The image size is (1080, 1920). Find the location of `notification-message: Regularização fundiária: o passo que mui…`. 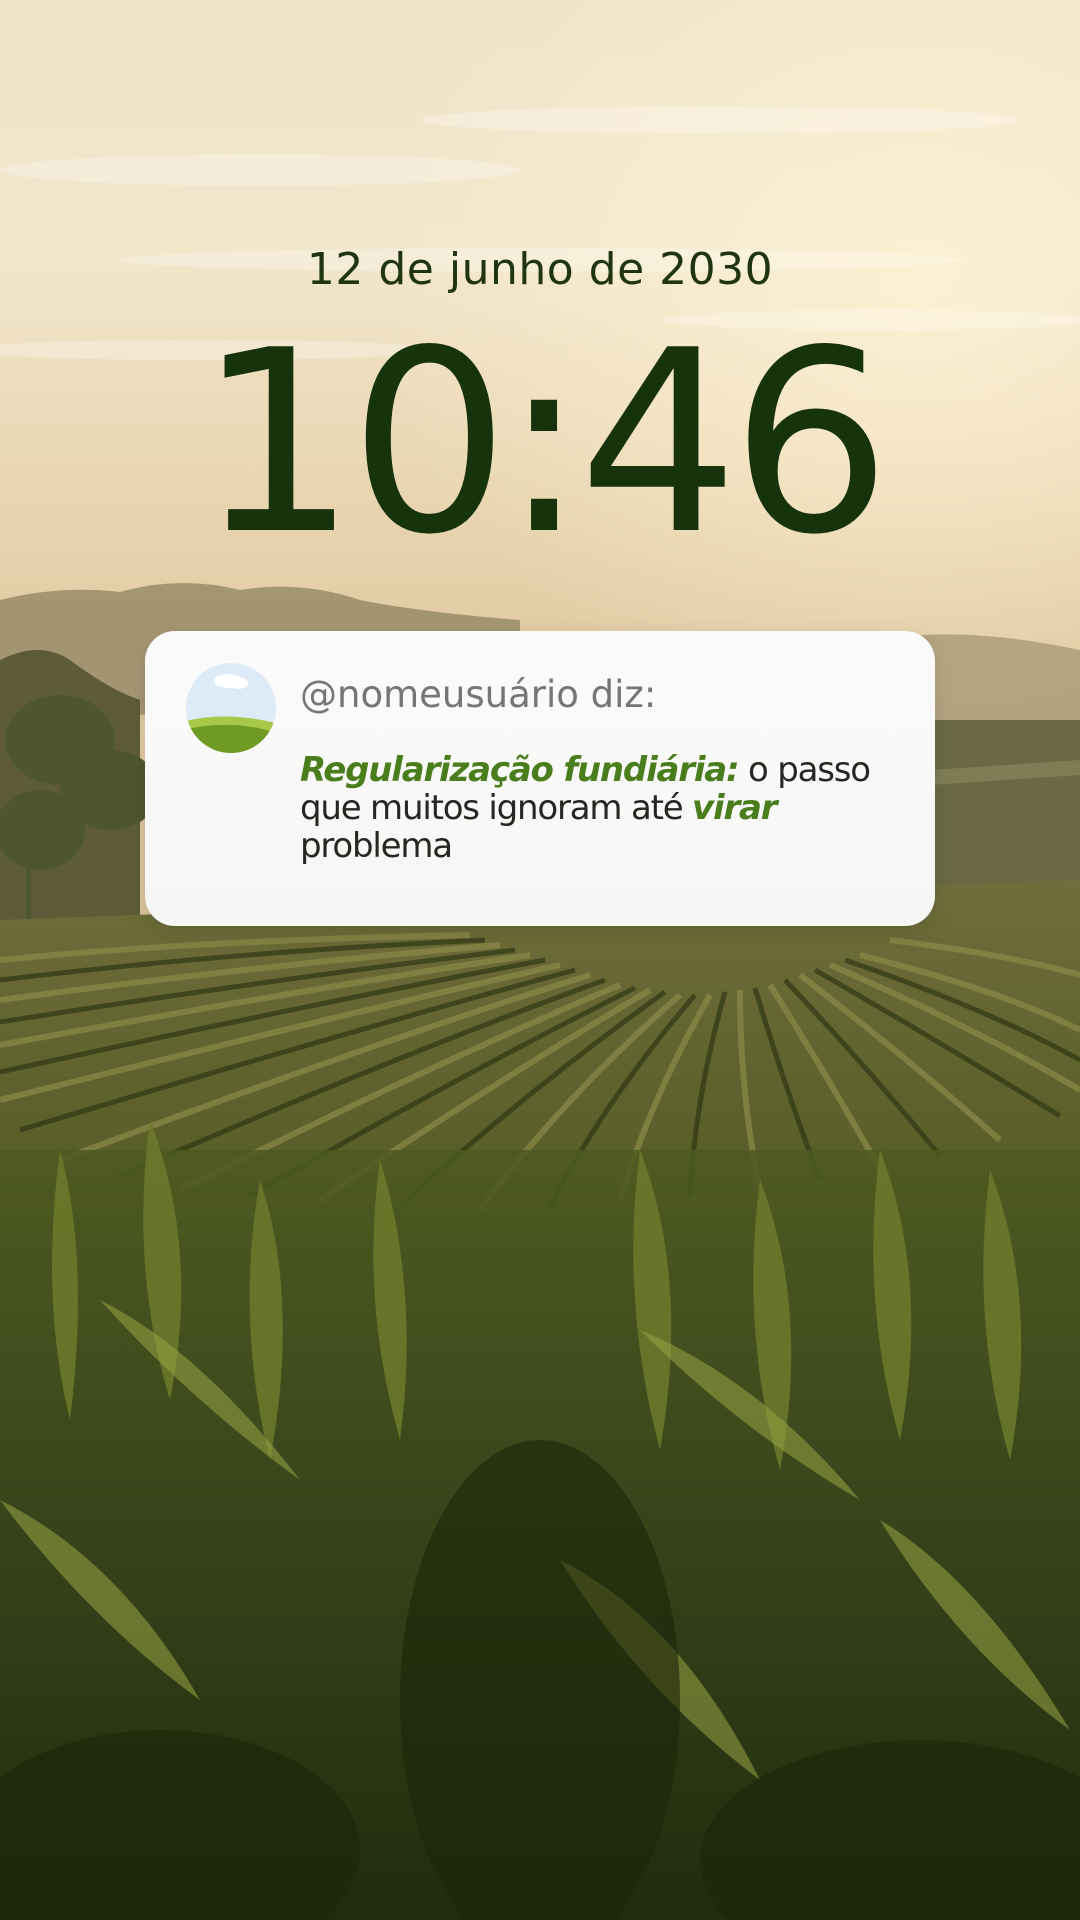

notification-message: Regularização fundiária: o passo que mui… is located at coordinates (600, 808).